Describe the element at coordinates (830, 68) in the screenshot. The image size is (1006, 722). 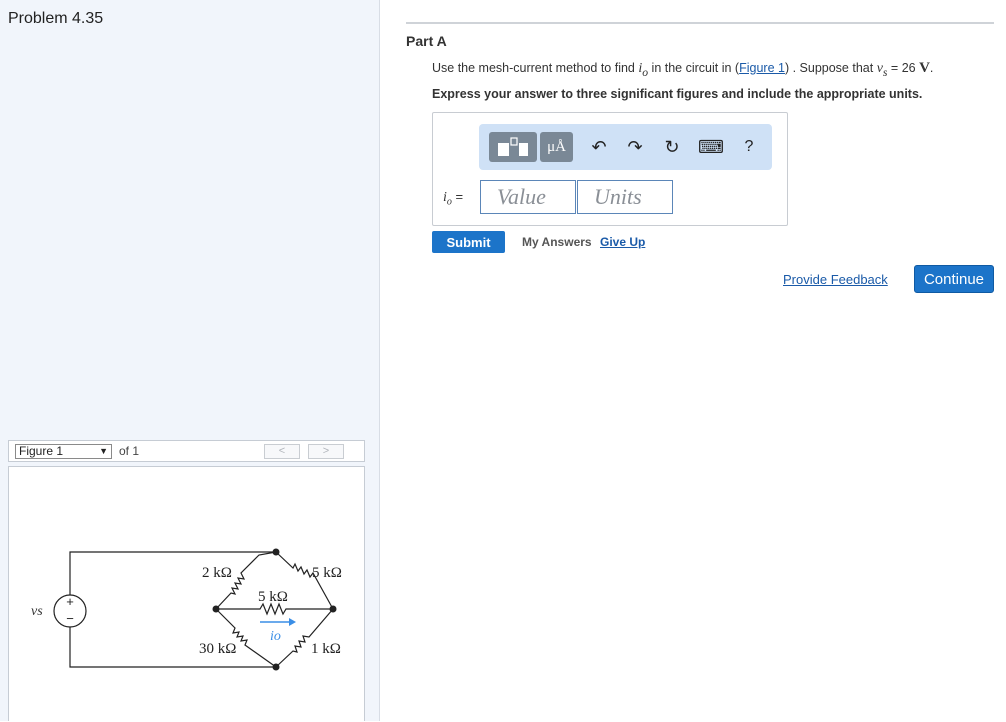
I see `question-post: ) . Suppose that` at that location.